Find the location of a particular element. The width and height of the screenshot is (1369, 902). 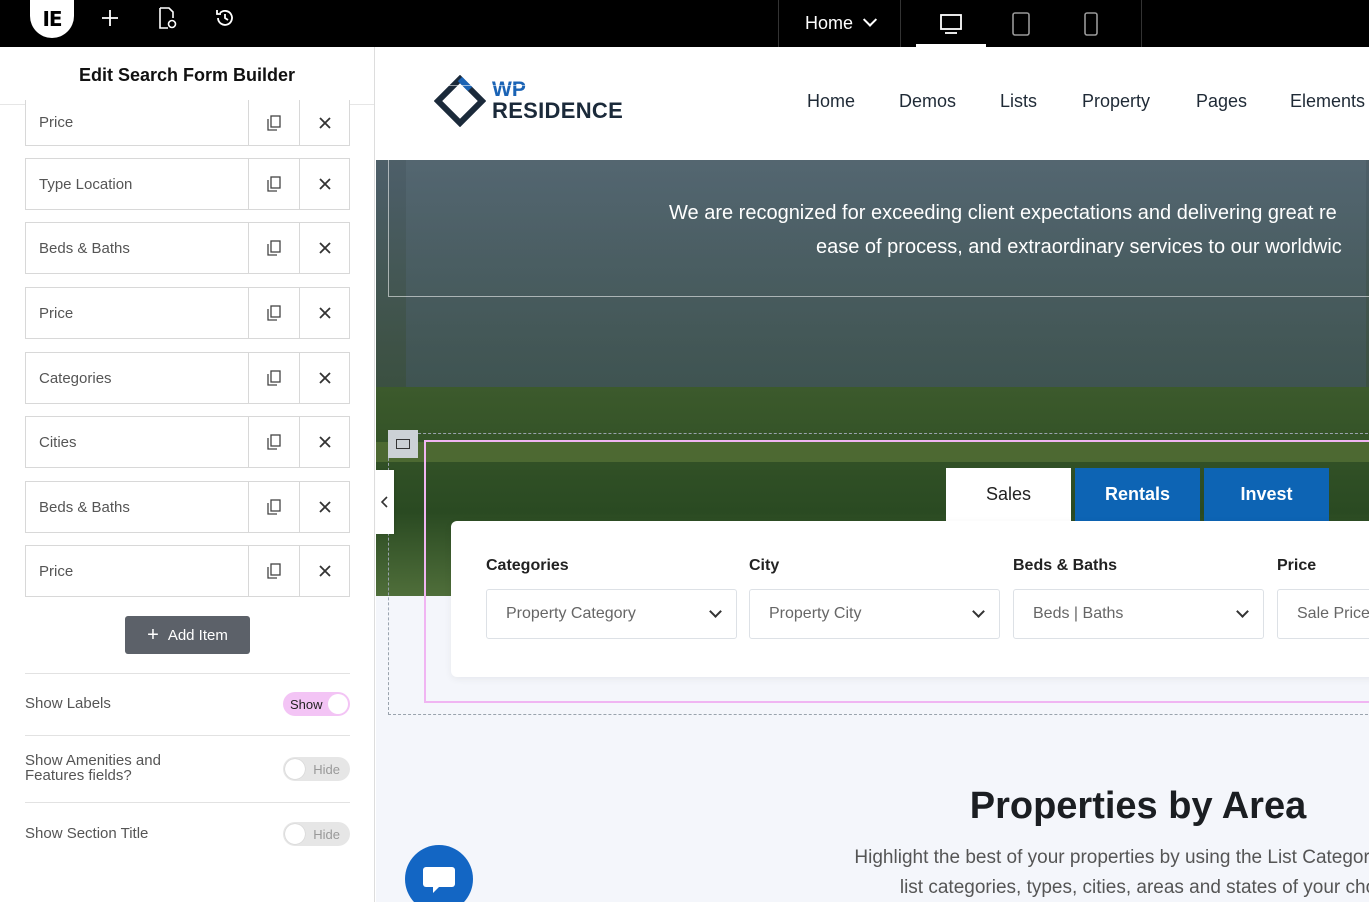

mobile-view-button is located at coordinates (1091, 23).